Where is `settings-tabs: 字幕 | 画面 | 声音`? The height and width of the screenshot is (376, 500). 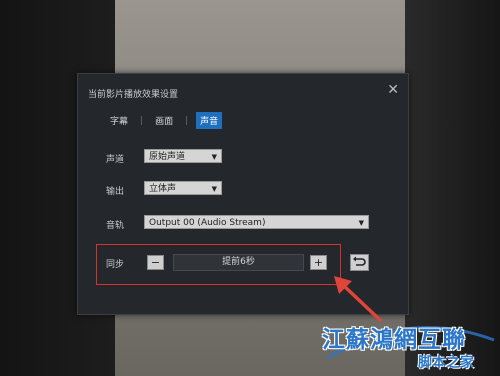 settings-tabs: 字幕 | 画面 | 声音 is located at coordinates (164, 120).